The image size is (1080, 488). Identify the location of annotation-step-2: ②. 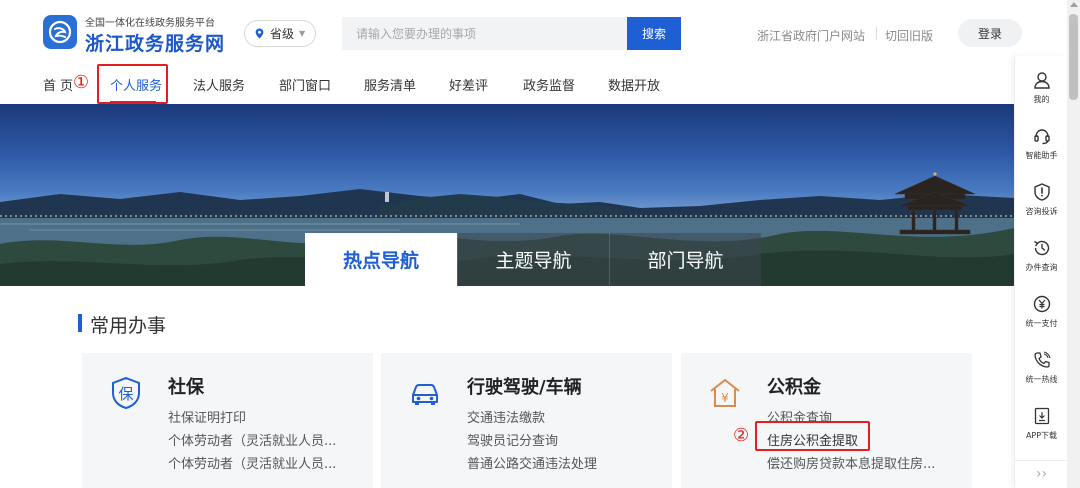
(741, 435).